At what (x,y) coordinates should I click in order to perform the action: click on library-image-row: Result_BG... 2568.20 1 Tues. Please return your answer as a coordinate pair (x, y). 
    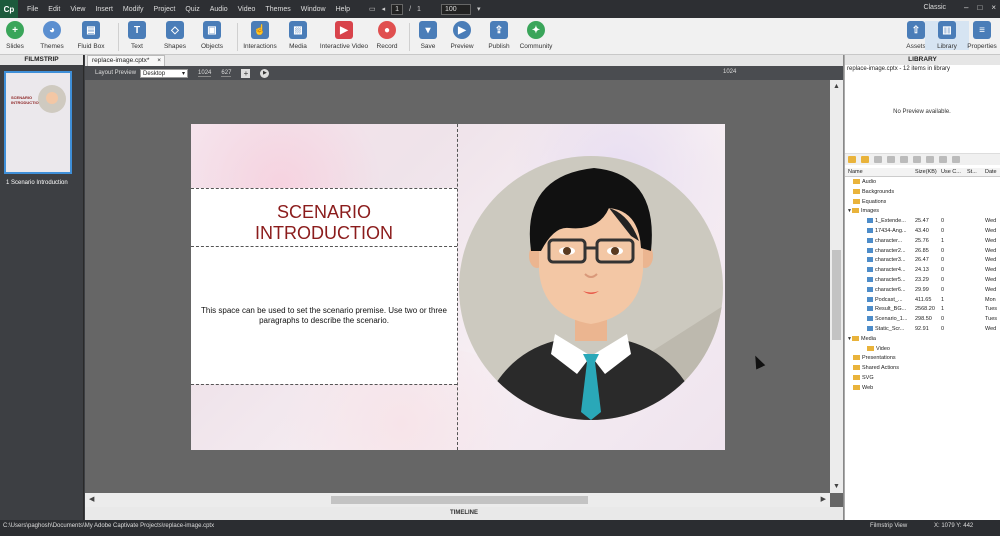
    Looking at the image, I should click on (922, 310).